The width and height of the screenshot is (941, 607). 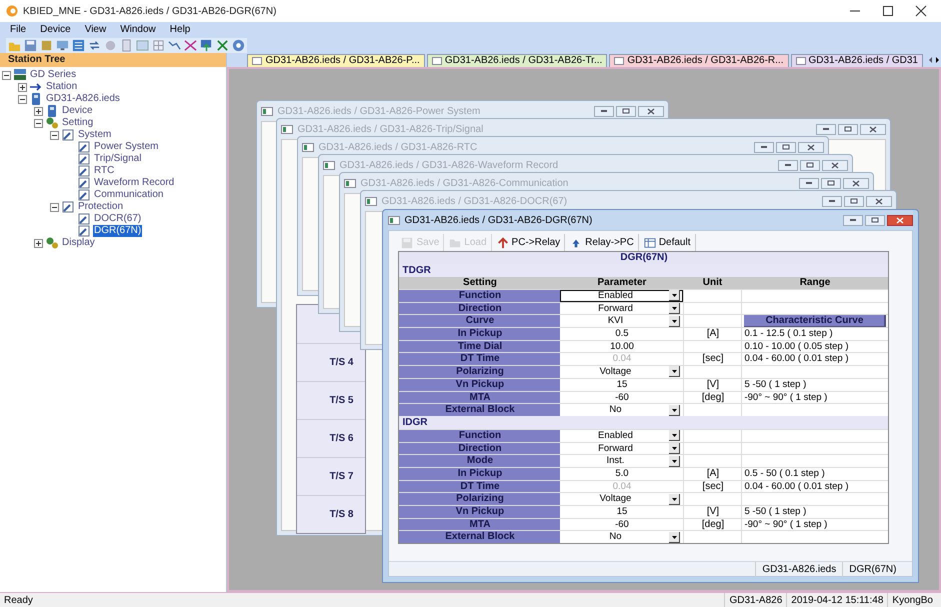 I want to click on menu-item: File, so click(x=18, y=29).